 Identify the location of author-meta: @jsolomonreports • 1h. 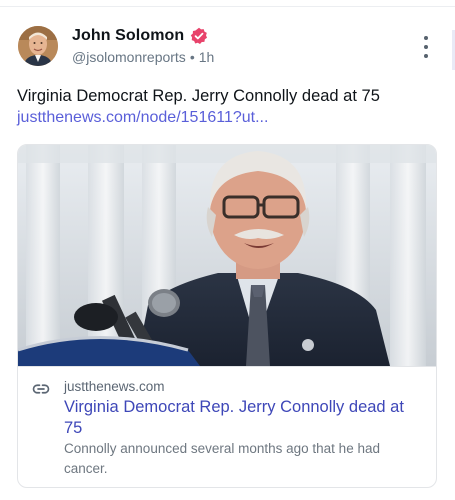
(143, 57).